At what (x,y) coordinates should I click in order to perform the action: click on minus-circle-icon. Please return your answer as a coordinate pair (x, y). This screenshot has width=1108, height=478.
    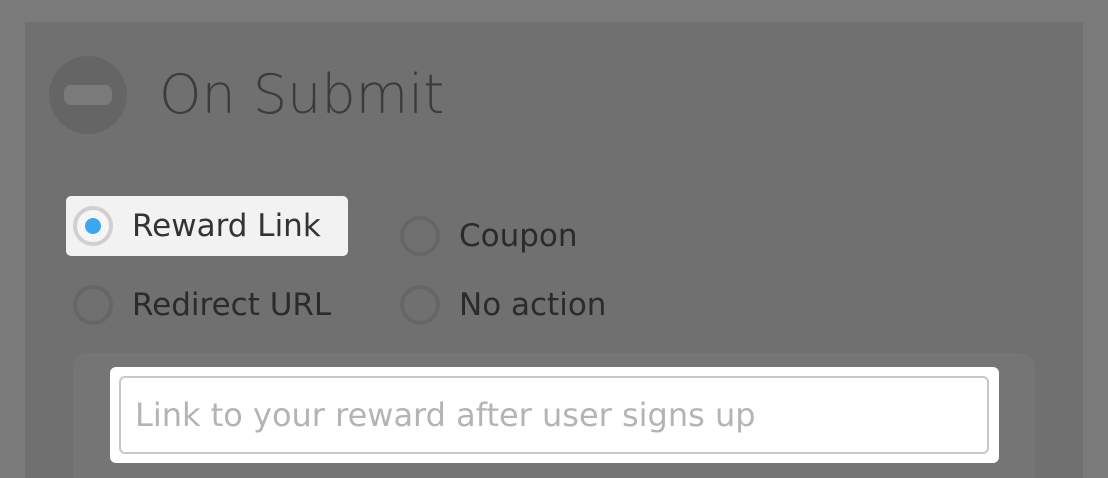
    Looking at the image, I should click on (88, 95).